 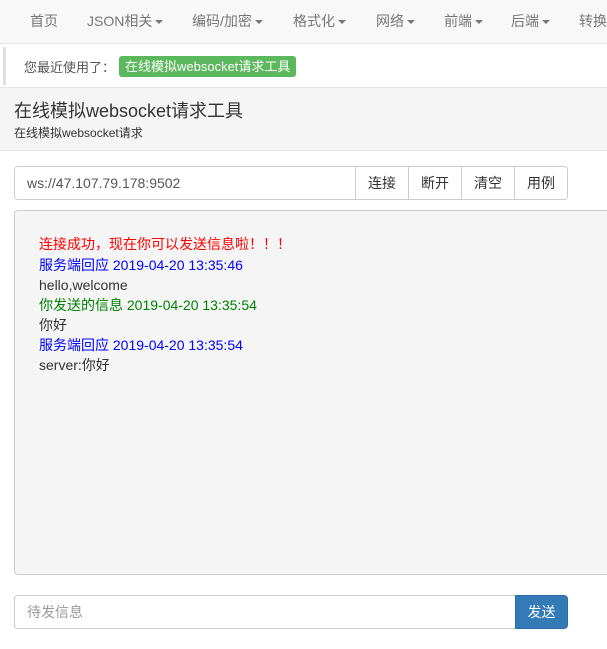 I want to click on nav-item-network: 网络, so click(x=395, y=21).